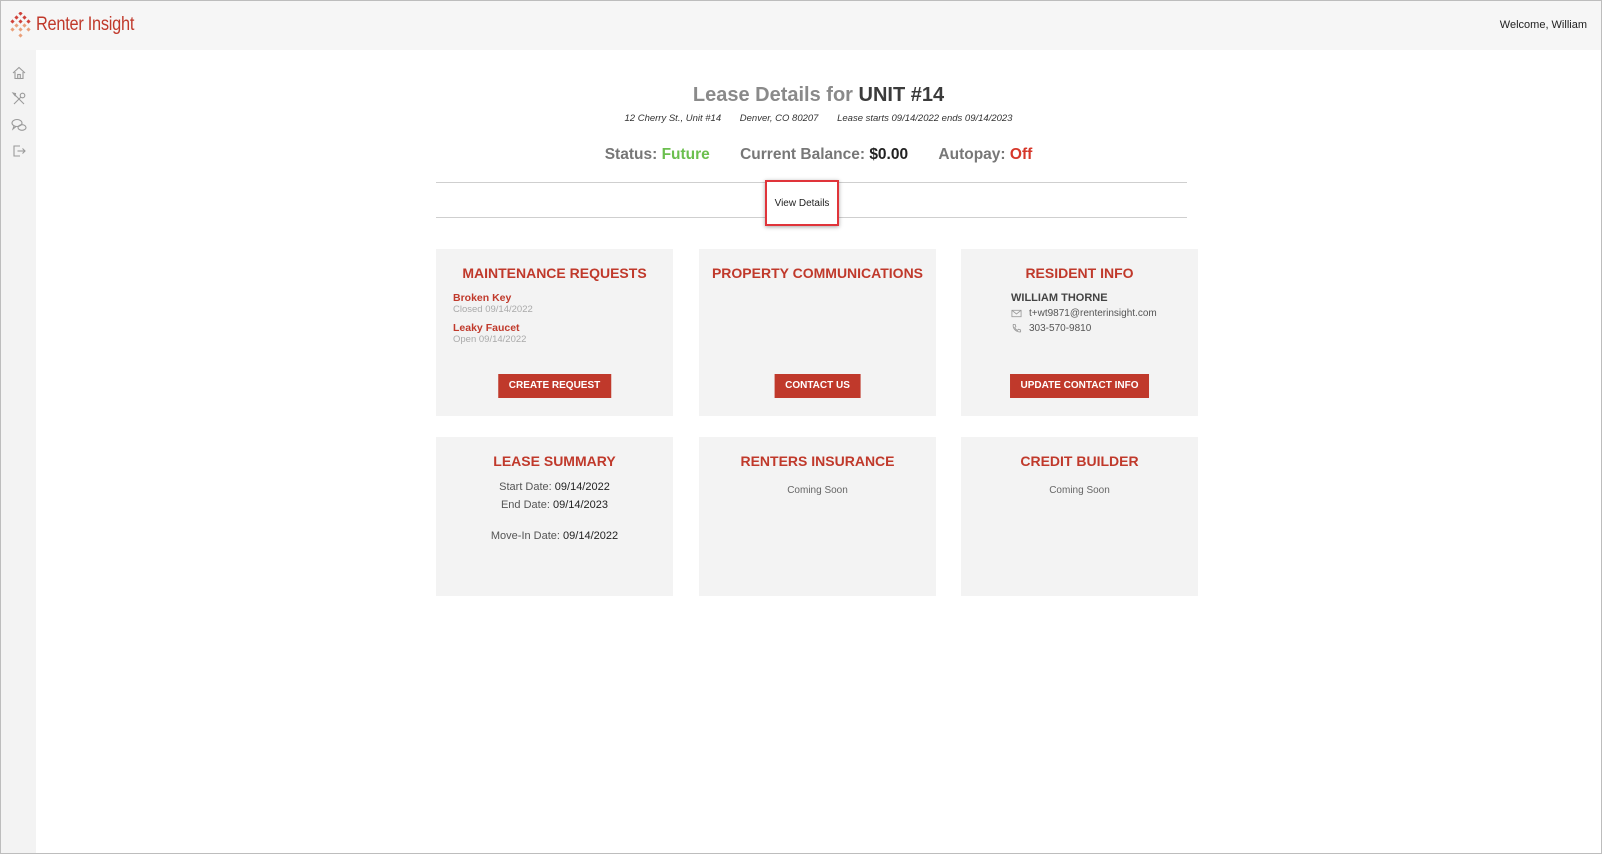  I want to click on resident-phone-row: 303-570-9810, so click(1079, 328).